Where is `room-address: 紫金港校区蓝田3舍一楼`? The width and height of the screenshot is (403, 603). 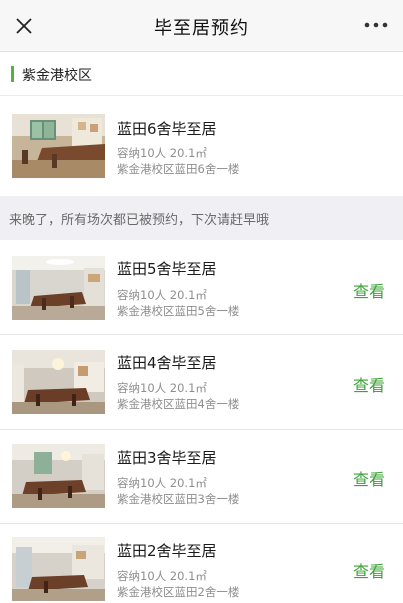 room-address: 紫金港校区蓝田3舍一楼 is located at coordinates (178, 499).